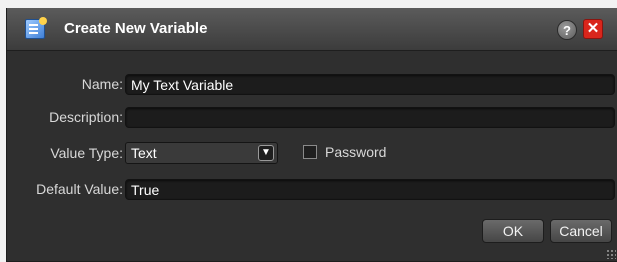 Image resolution: width=617 pixels, height=262 pixels. Describe the element at coordinates (201, 153) in the screenshot. I see `value-type-select: Text ▼` at that location.